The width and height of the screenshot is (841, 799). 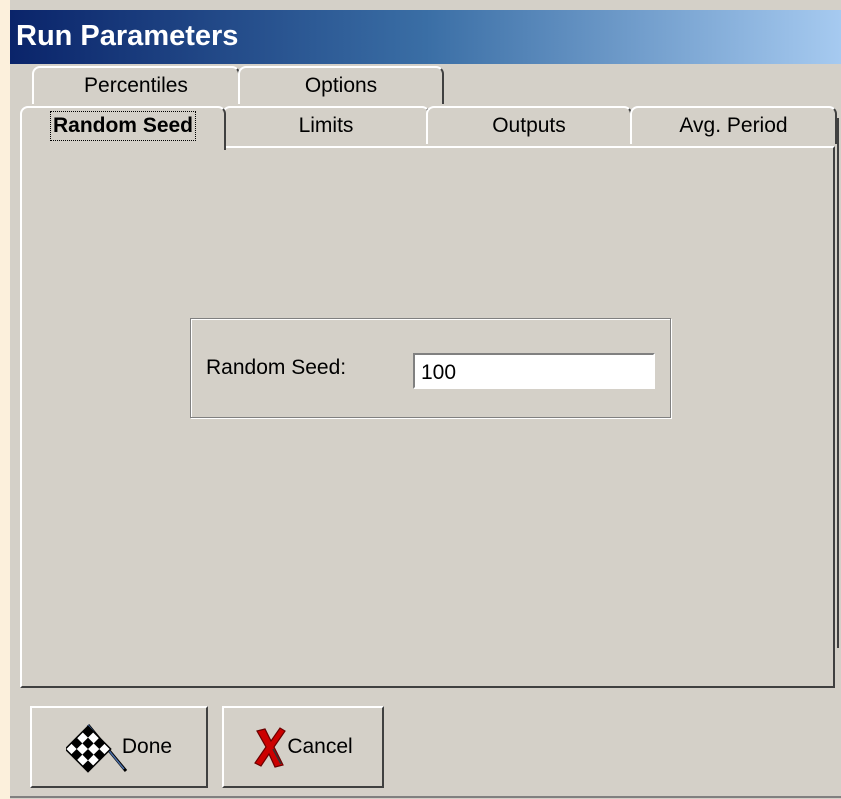 I want to click on tab-random-seed: Random Seed, so click(x=123, y=128).